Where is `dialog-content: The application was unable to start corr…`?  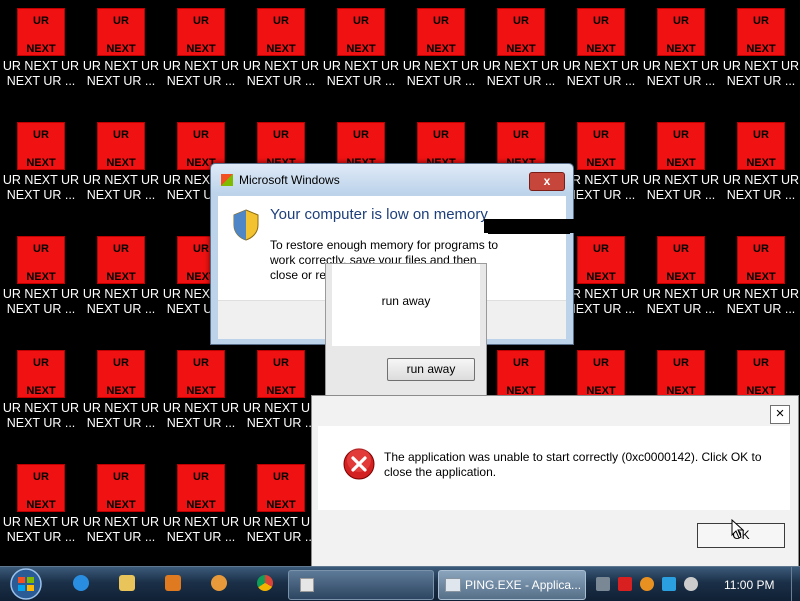
dialog-content: The application was unable to start corr… is located at coordinates (554, 468).